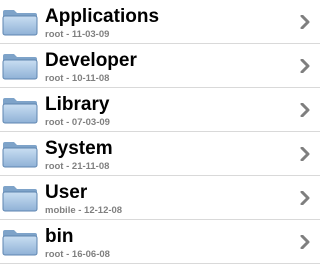 The image size is (320, 270). Describe the element at coordinates (79, 148) in the screenshot. I see `item-title: System` at that location.